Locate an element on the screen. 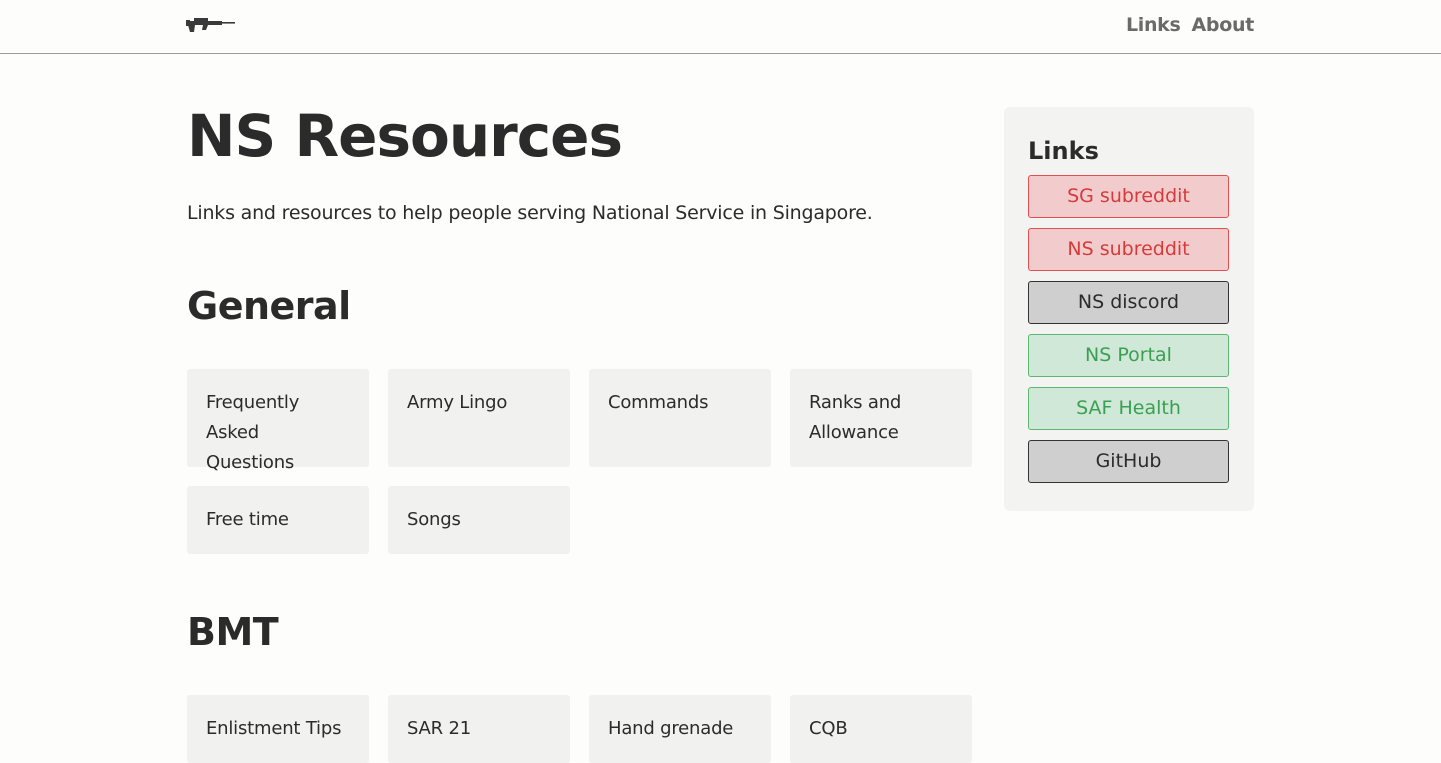  top-nav: Links About is located at coordinates (1190, 25).